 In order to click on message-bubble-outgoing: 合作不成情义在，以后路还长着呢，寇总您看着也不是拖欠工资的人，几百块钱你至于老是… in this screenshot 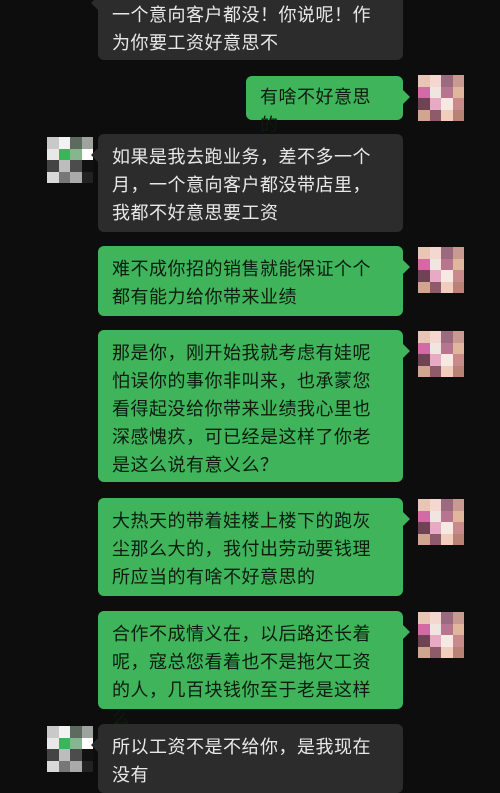, I will do `click(254, 670)`.